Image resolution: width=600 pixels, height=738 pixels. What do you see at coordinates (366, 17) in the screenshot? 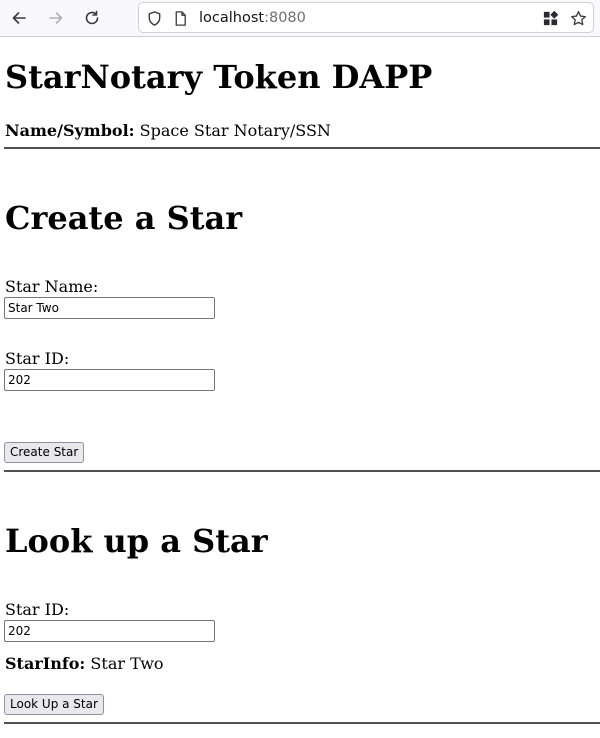
I see `address-bar: localhost:8080` at bounding box center [366, 17].